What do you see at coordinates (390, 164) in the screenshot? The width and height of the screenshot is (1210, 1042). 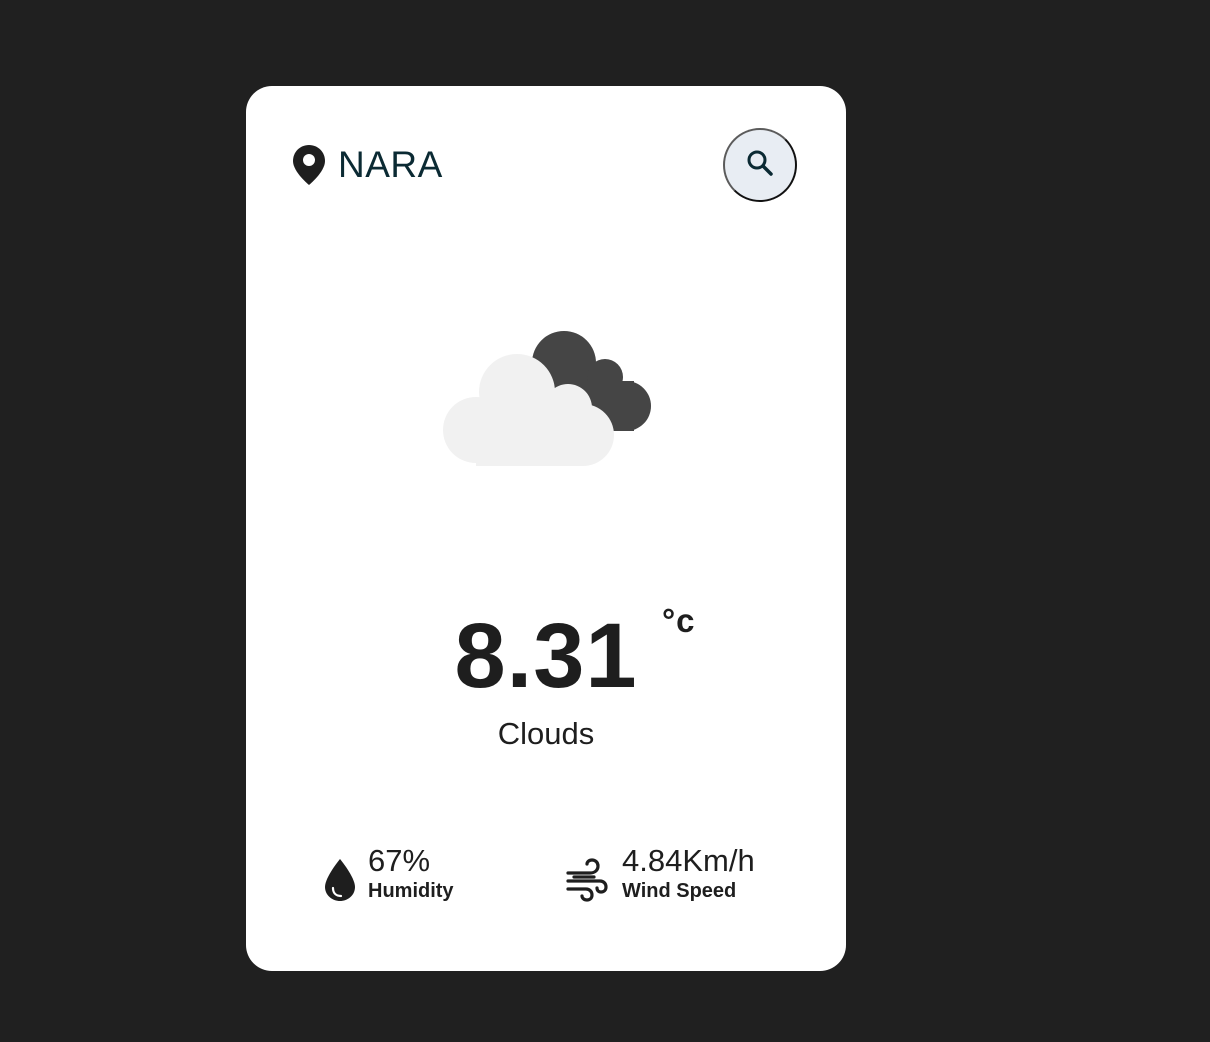 I see `city-name: NARA` at bounding box center [390, 164].